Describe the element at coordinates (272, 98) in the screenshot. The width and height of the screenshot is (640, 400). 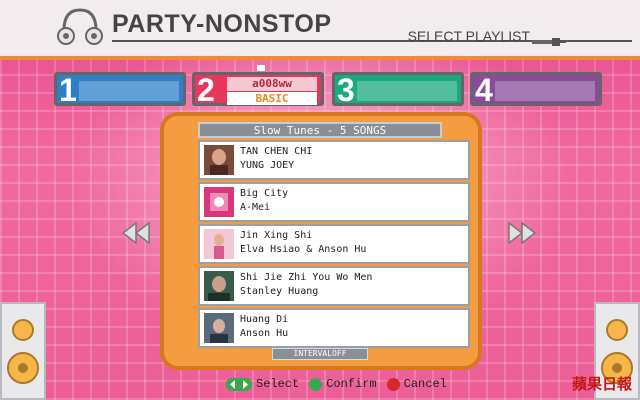
I see `difficulty-mode: BASIC` at that location.